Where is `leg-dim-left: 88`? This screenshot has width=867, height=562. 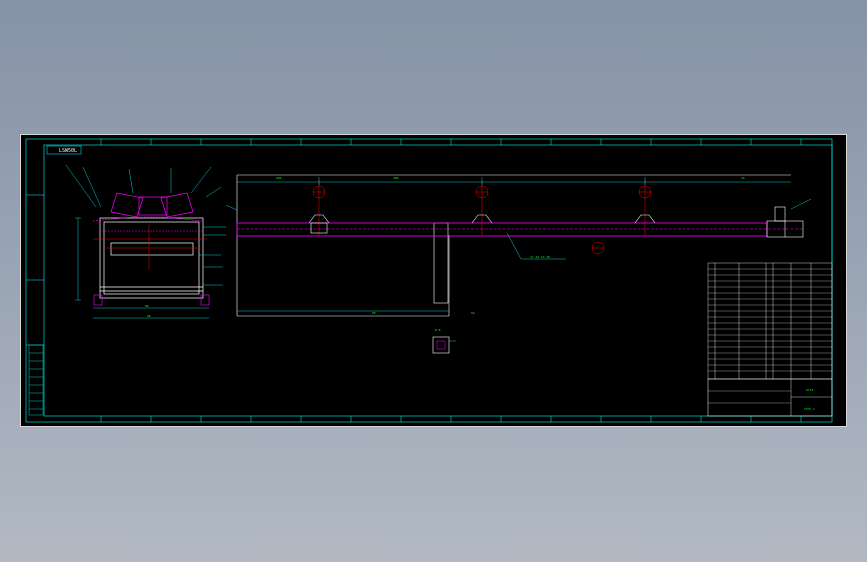 leg-dim-left: 88 is located at coordinates (374, 313).